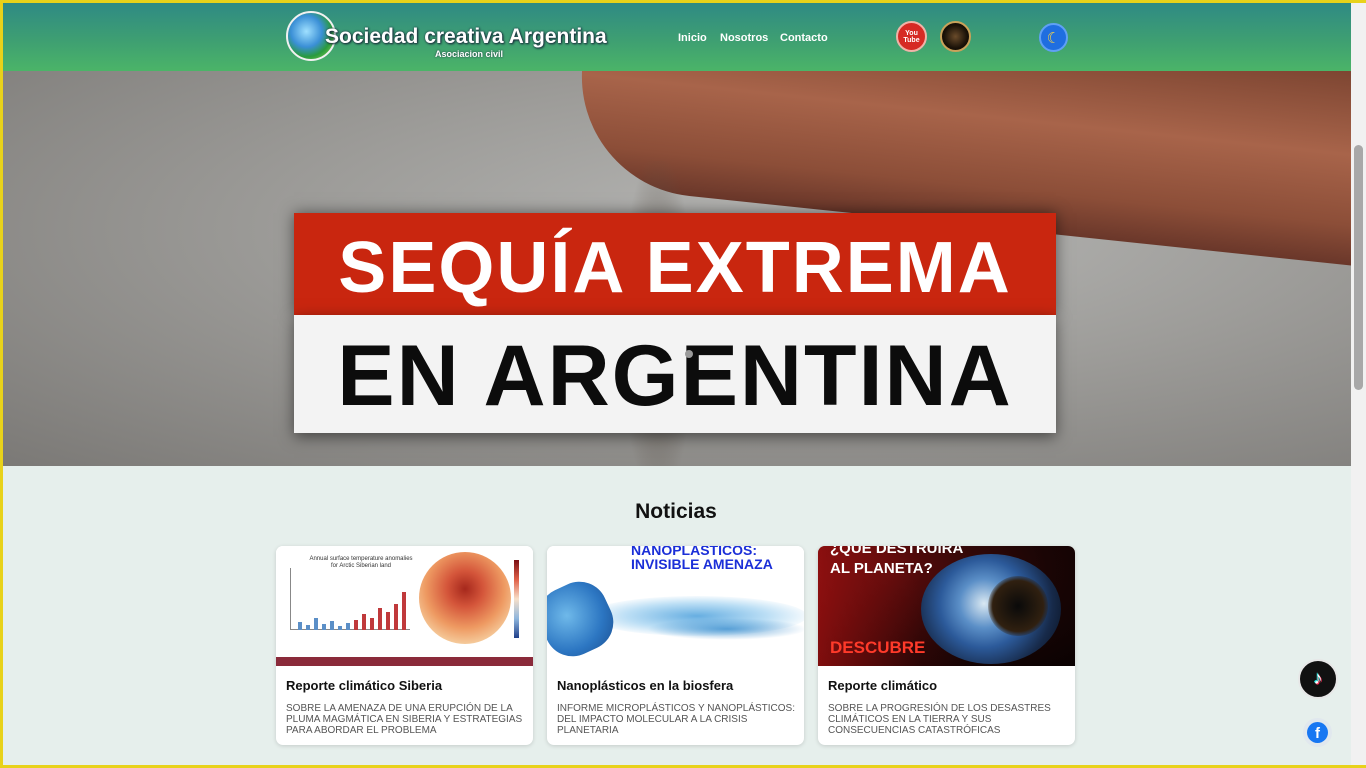 This screenshot has width=1366, height=768. Describe the element at coordinates (1018, 606) in the screenshot. I see `burn-mark` at that location.